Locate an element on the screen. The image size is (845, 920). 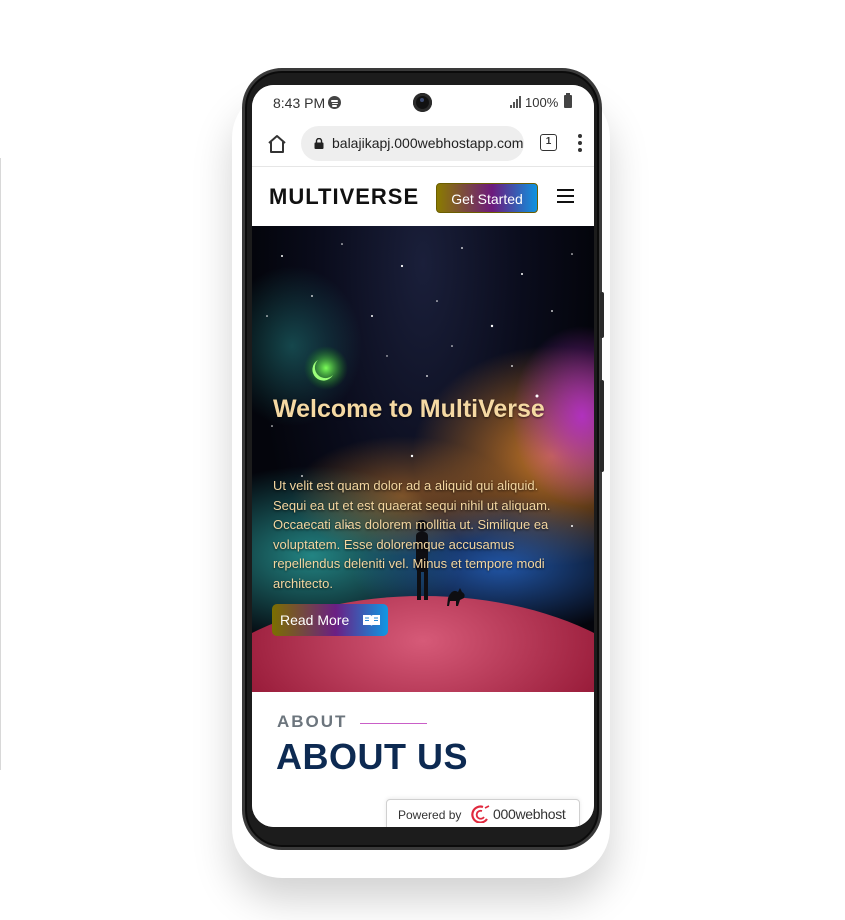
host-brand: 000webhost is located at coordinates (529, 814).